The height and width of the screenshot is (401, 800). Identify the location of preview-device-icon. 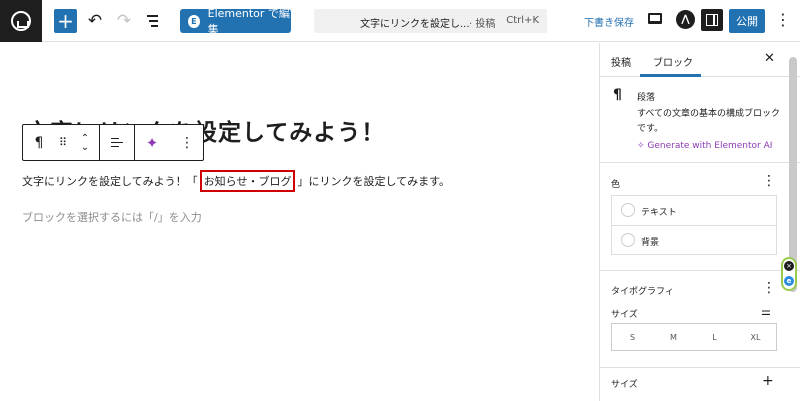
(655, 18).